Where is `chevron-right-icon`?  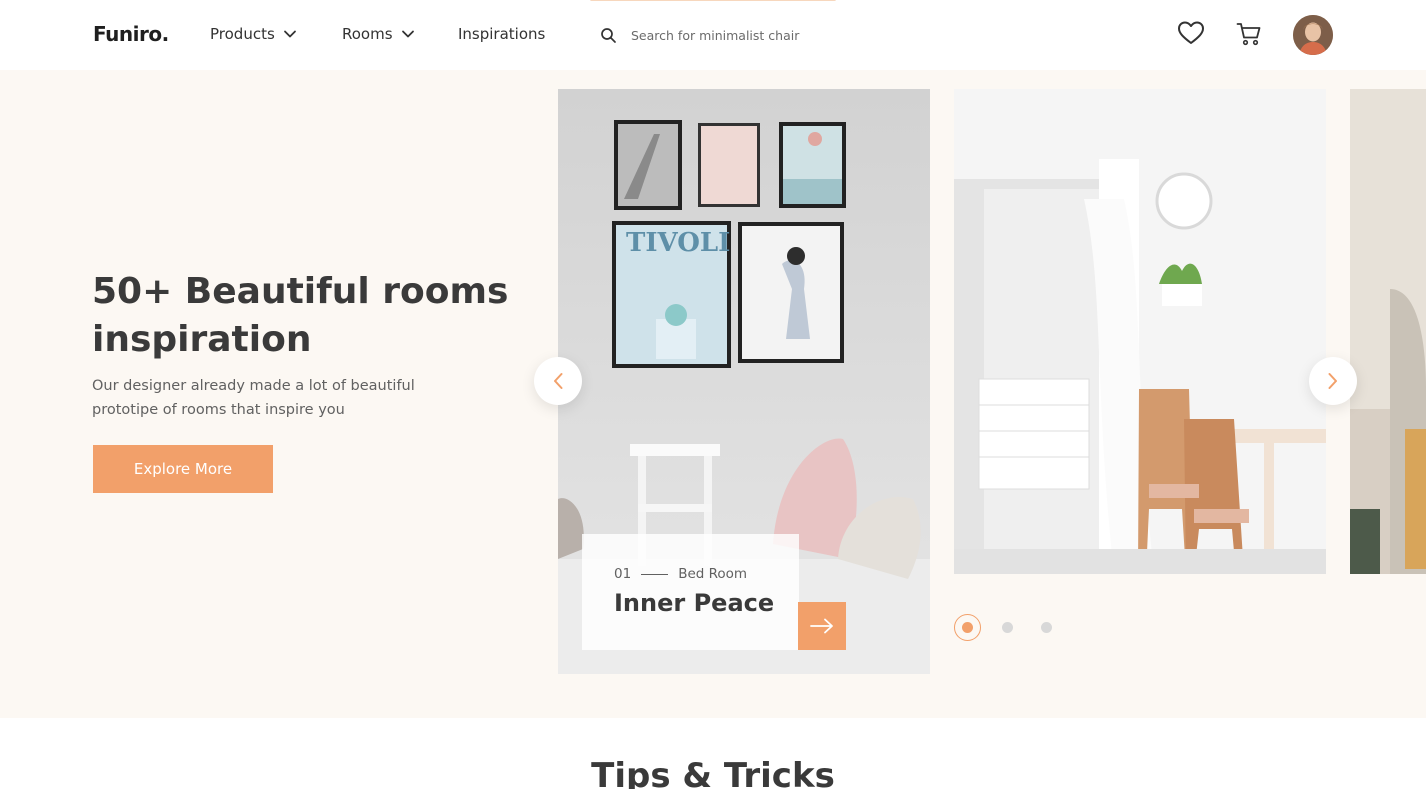 chevron-right-icon is located at coordinates (1332, 381).